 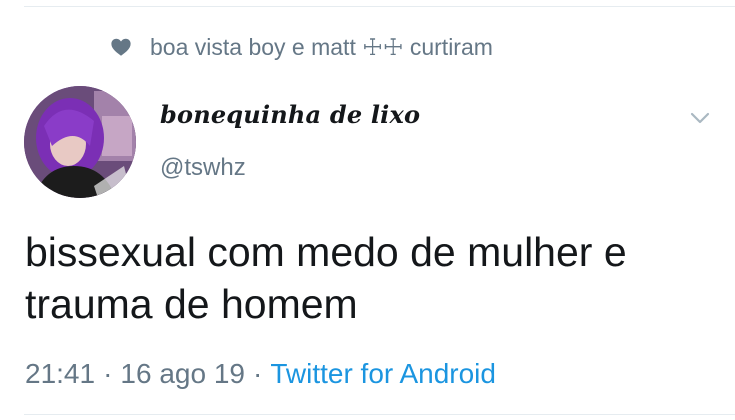 I want to click on user-handle: @tswhz, so click(x=203, y=168).